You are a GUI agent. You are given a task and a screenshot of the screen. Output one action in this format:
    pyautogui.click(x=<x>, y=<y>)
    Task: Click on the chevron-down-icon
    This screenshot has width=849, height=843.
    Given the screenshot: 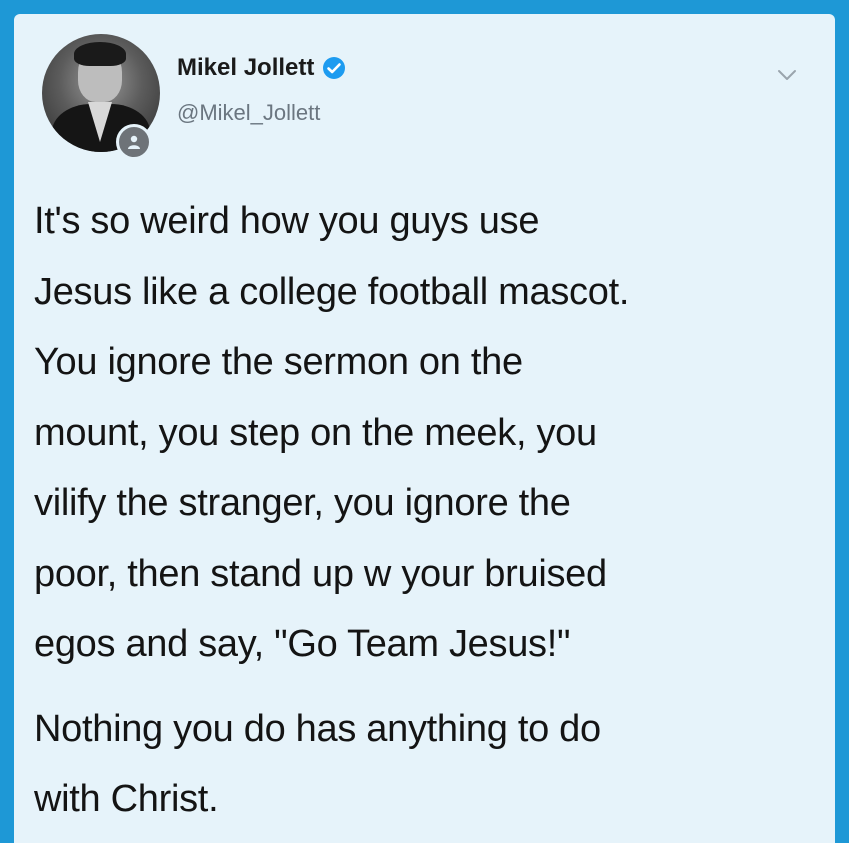 What is the action you would take?
    pyautogui.click(x=787, y=75)
    